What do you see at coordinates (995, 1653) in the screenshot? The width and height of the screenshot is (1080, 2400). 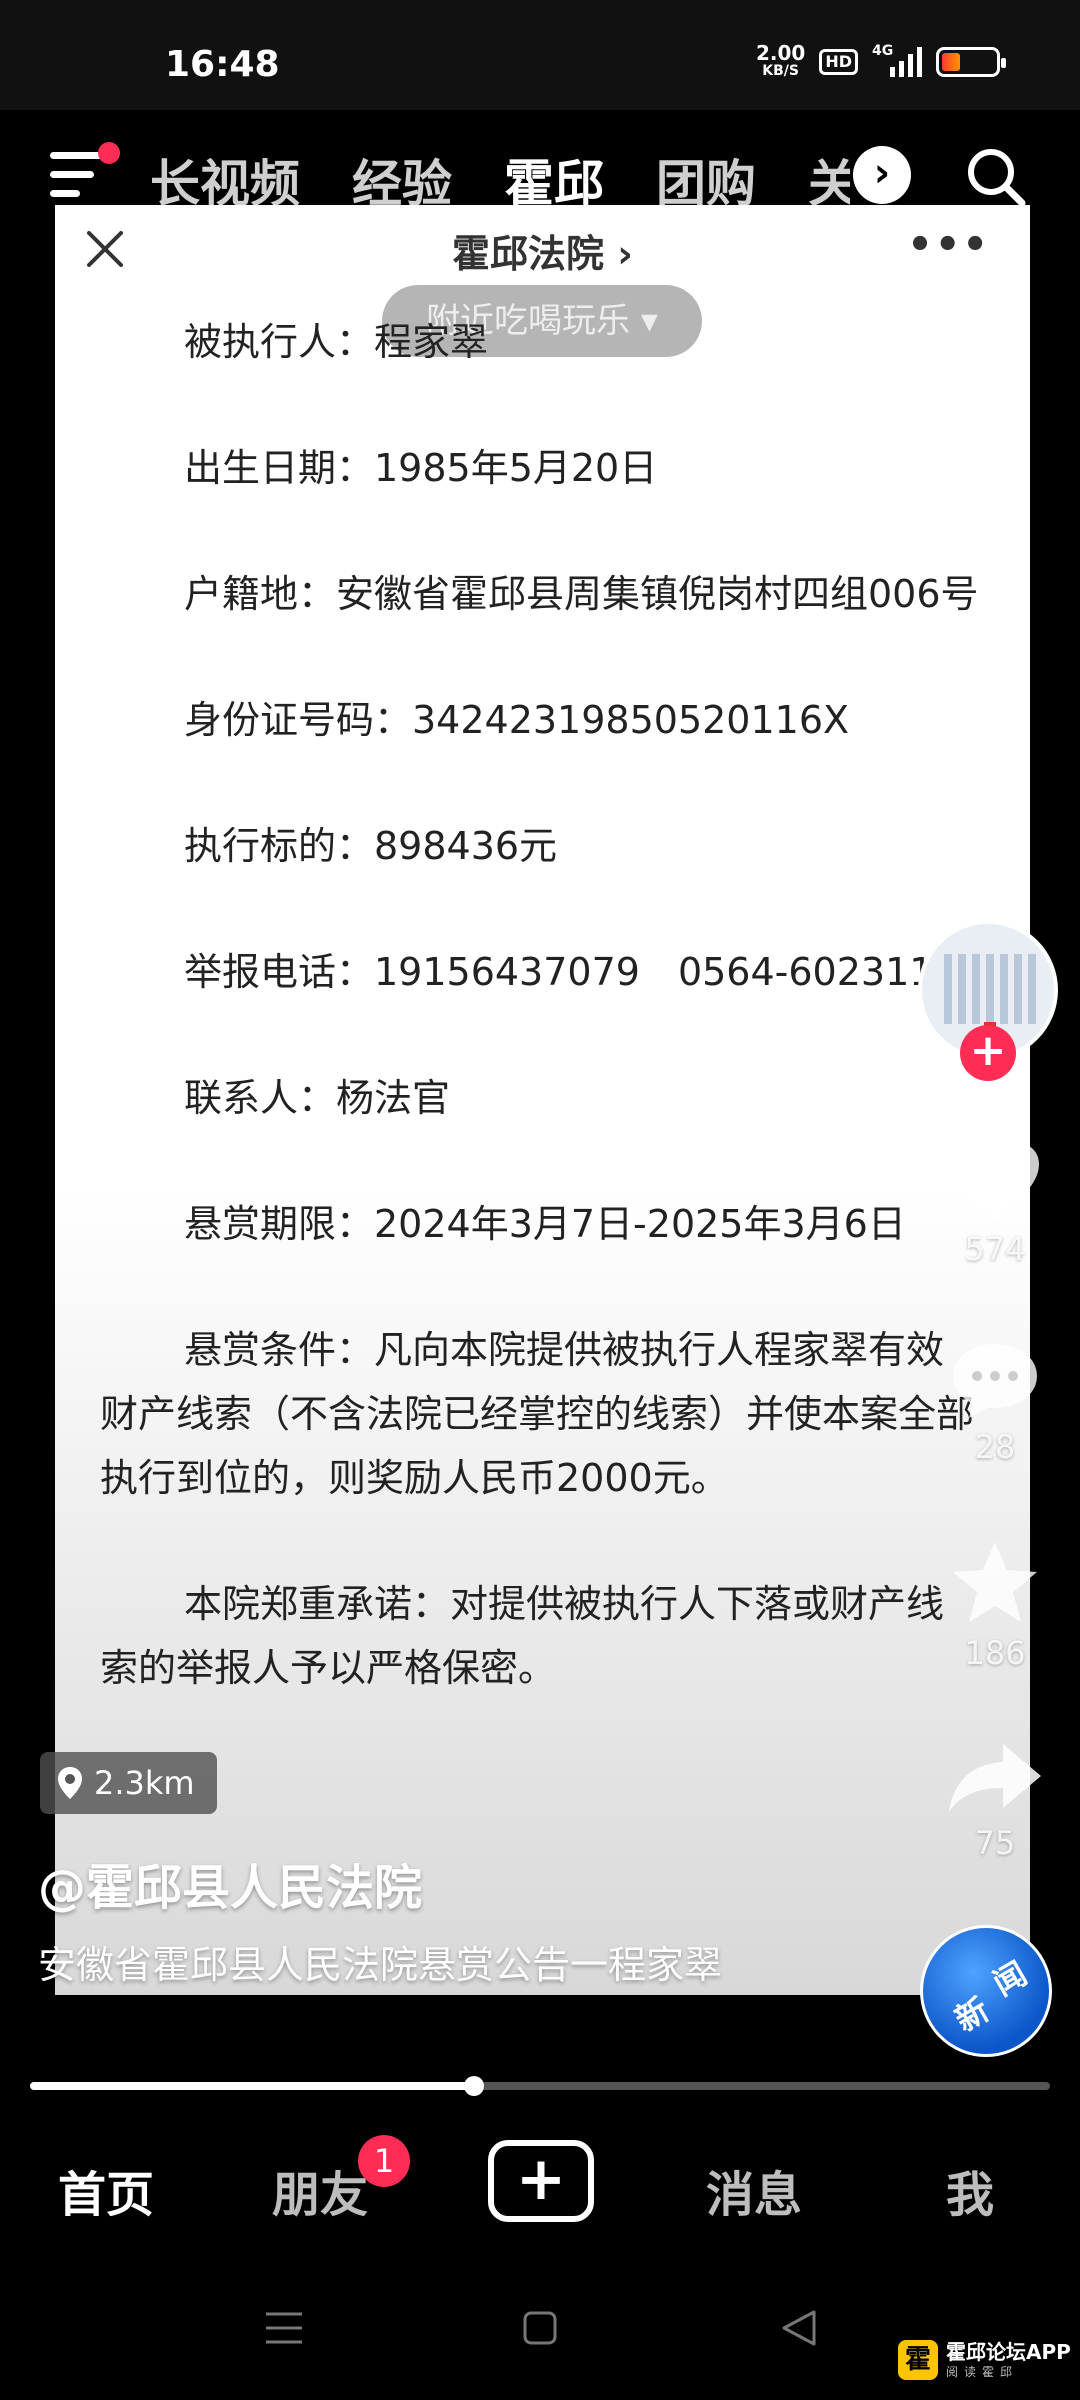 I see `favorite-count: 186` at bounding box center [995, 1653].